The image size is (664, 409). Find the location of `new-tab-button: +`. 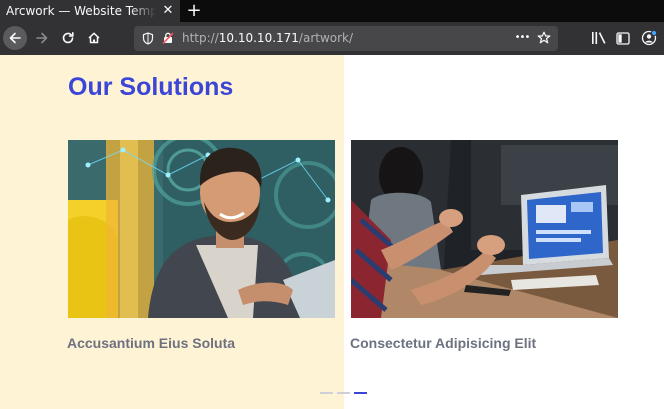

new-tab-button: + is located at coordinates (194, 11).